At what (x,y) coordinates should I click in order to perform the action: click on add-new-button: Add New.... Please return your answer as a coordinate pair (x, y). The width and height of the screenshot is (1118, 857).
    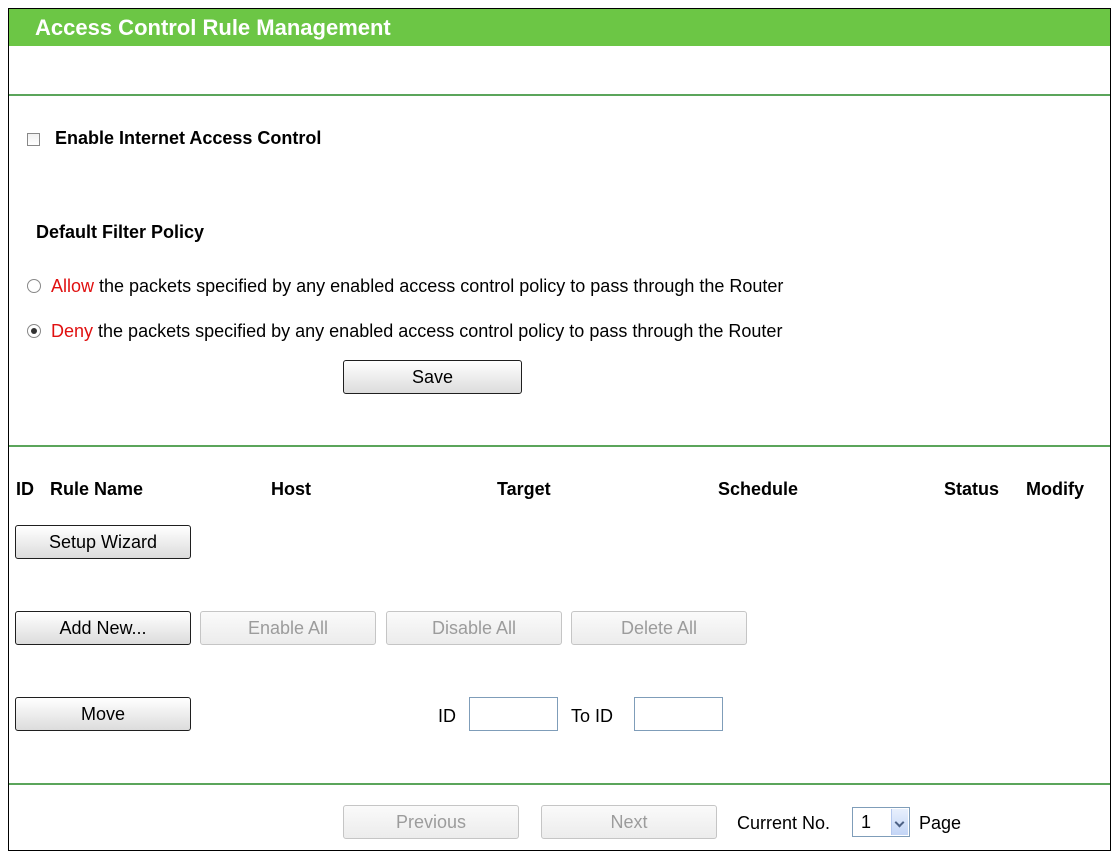
    Looking at the image, I should click on (103, 628).